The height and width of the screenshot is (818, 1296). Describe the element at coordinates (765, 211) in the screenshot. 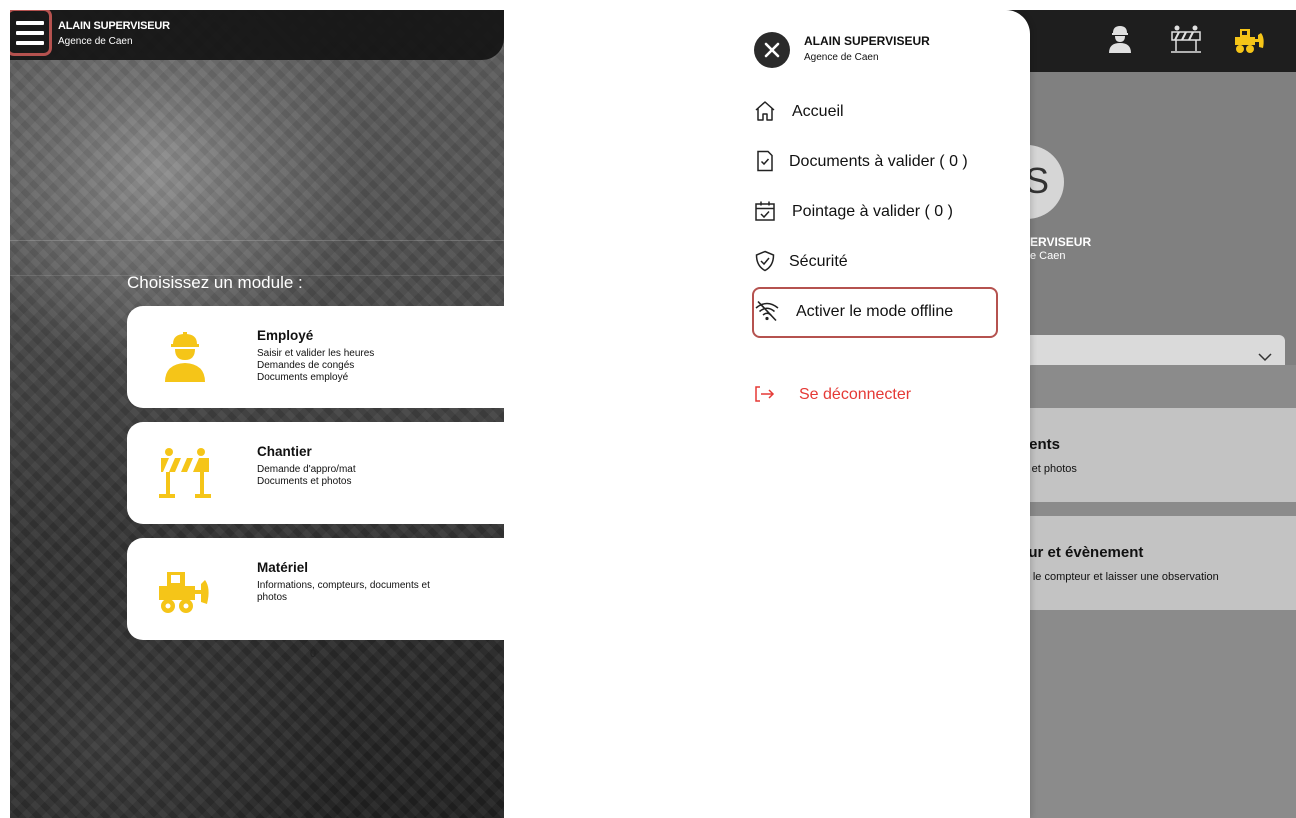

I see `calendar-check-icon` at that location.